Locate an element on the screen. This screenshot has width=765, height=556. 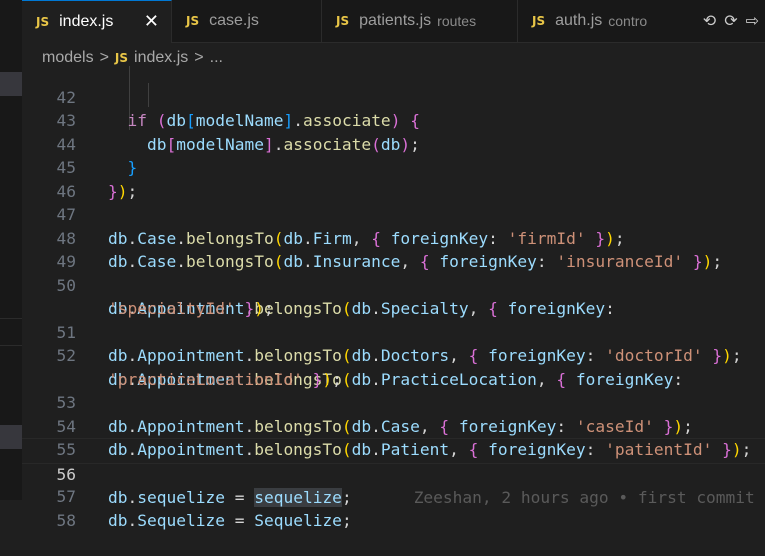
code-line: 42 if (db[modelName].associate) { is located at coordinates (393, 96).